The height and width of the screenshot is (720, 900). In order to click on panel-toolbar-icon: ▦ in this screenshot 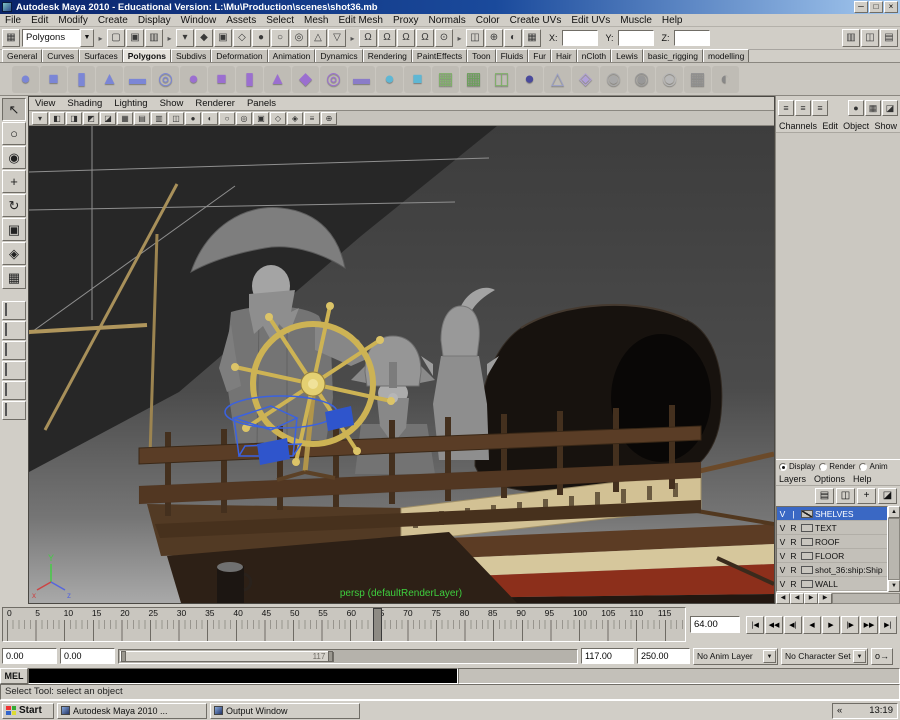, I will do `click(125, 118)`.